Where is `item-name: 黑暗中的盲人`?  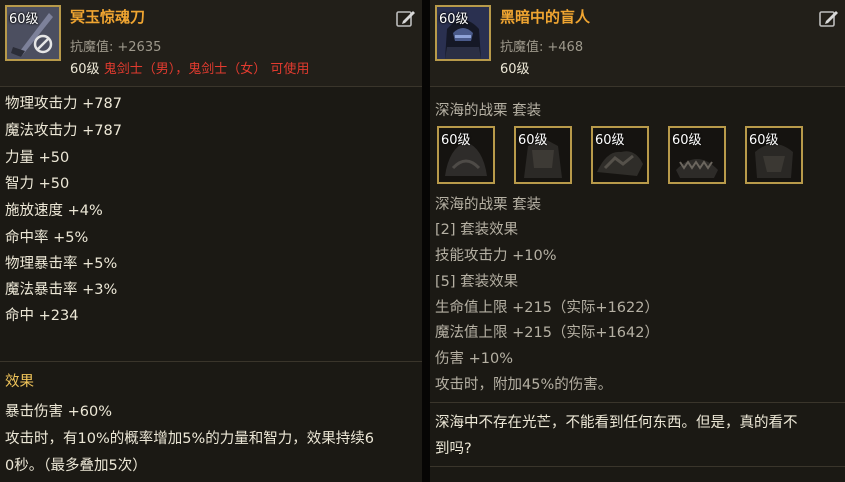
item-name: 黑暗中的盲人 is located at coordinates (545, 17).